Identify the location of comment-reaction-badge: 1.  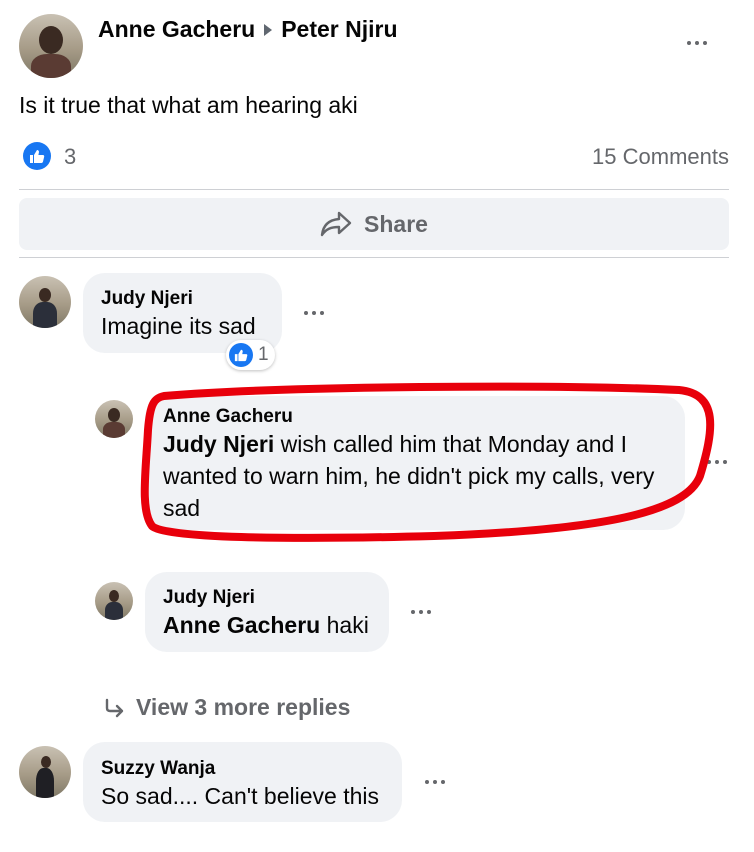
(250, 355).